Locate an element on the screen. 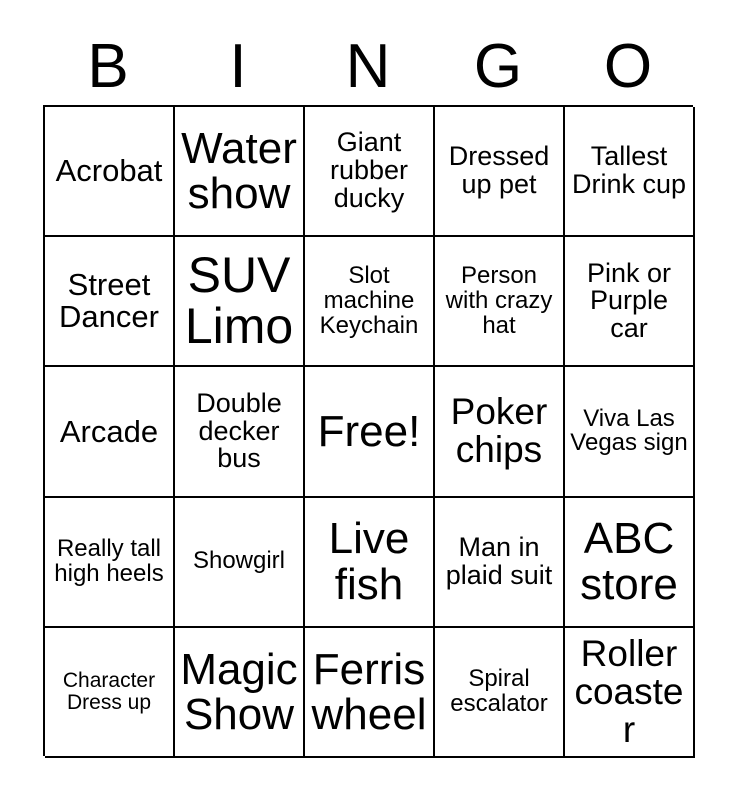  bingo-cell-b1: Acrobat is located at coordinates (110, 172).